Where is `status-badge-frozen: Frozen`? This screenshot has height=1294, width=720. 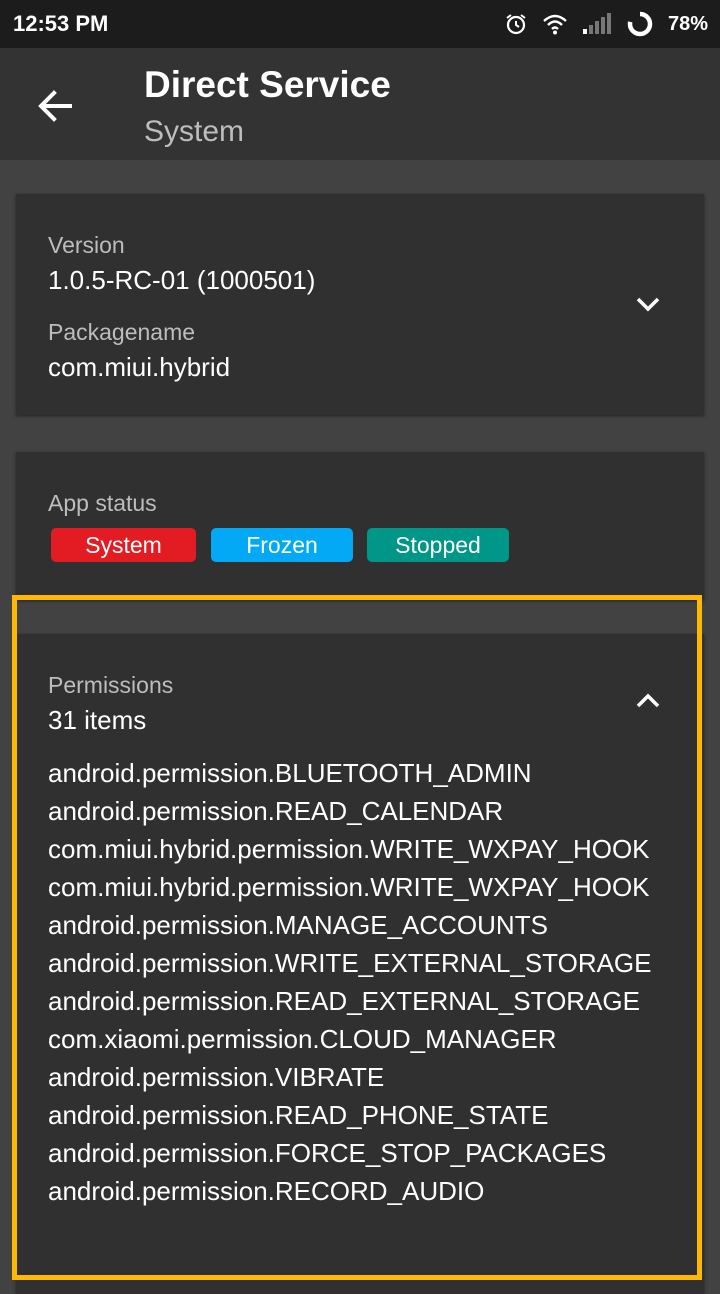 status-badge-frozen: Frozen is located at coordinates (282, 545).